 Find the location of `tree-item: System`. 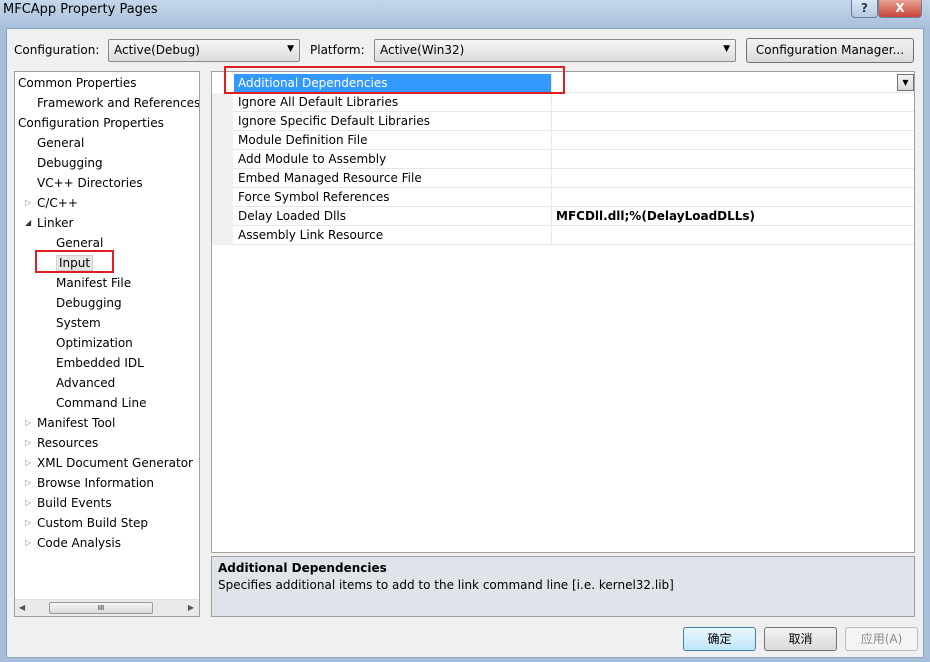

tree-item: System is located at coordinates (78, 323).